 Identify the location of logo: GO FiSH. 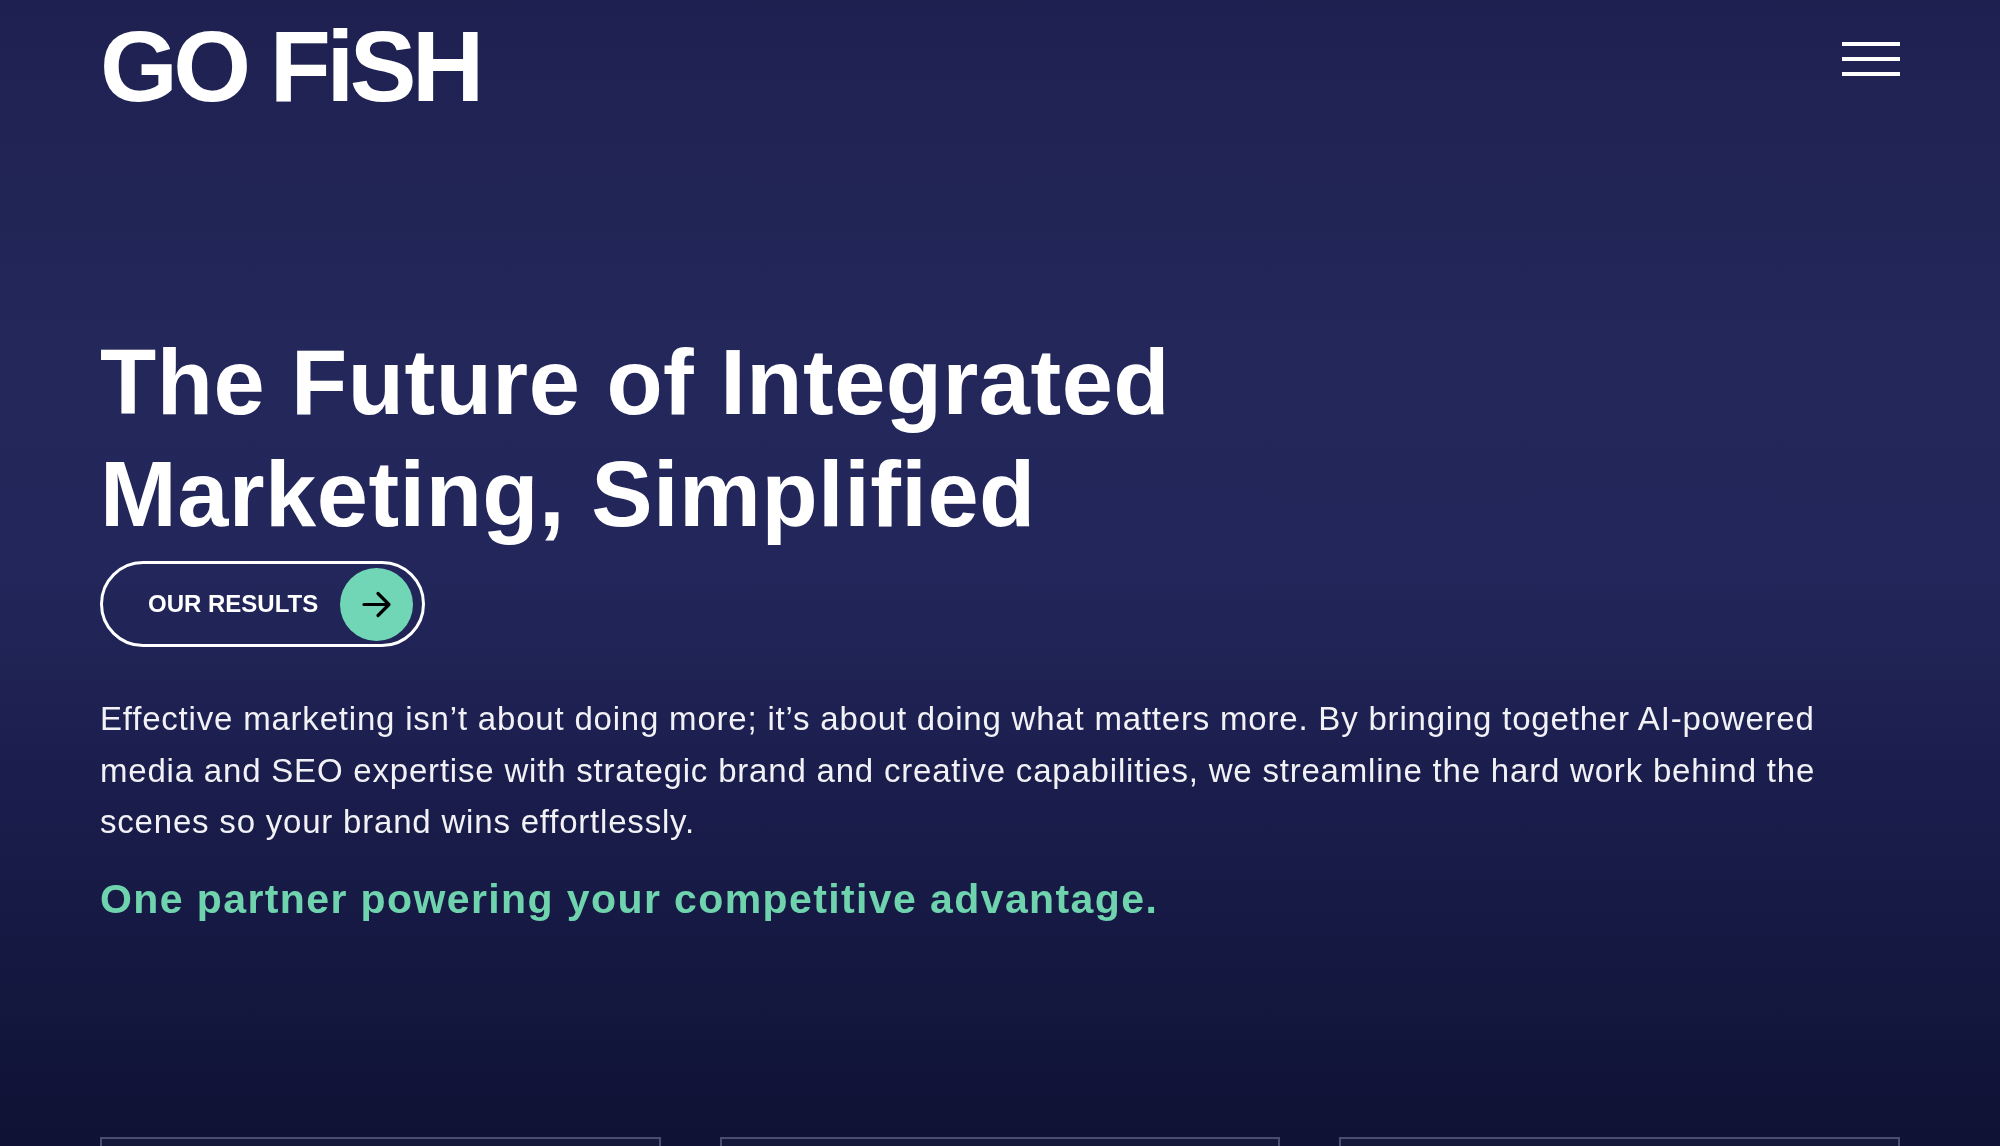
(290, 66).